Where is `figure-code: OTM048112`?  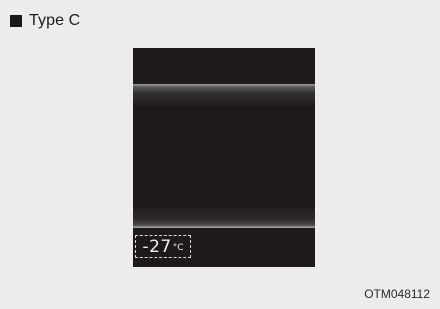
figure-code: OTM048112 is located at coordinates (397, 294).